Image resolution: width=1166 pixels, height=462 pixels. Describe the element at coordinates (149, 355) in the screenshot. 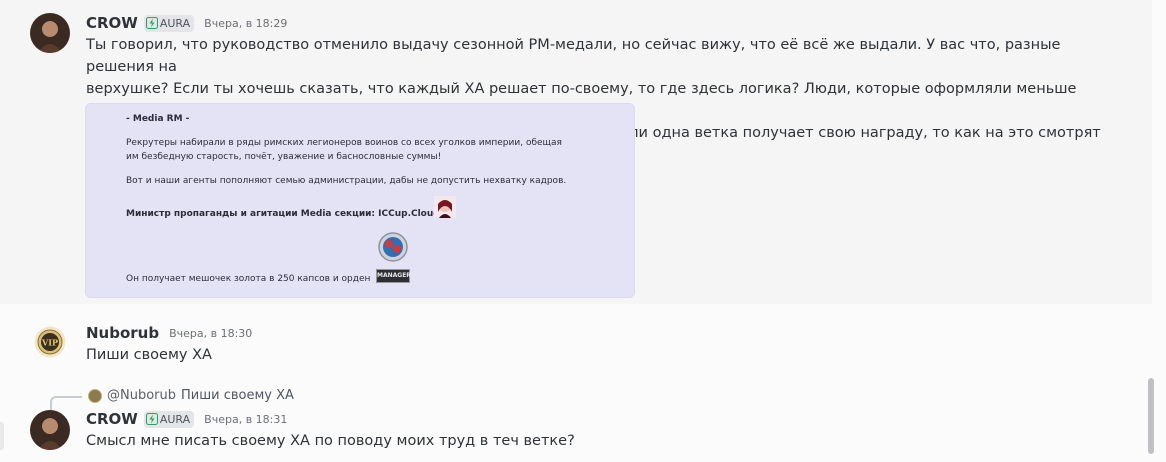

I see `message-line: Пиши своему ХА` at that location.